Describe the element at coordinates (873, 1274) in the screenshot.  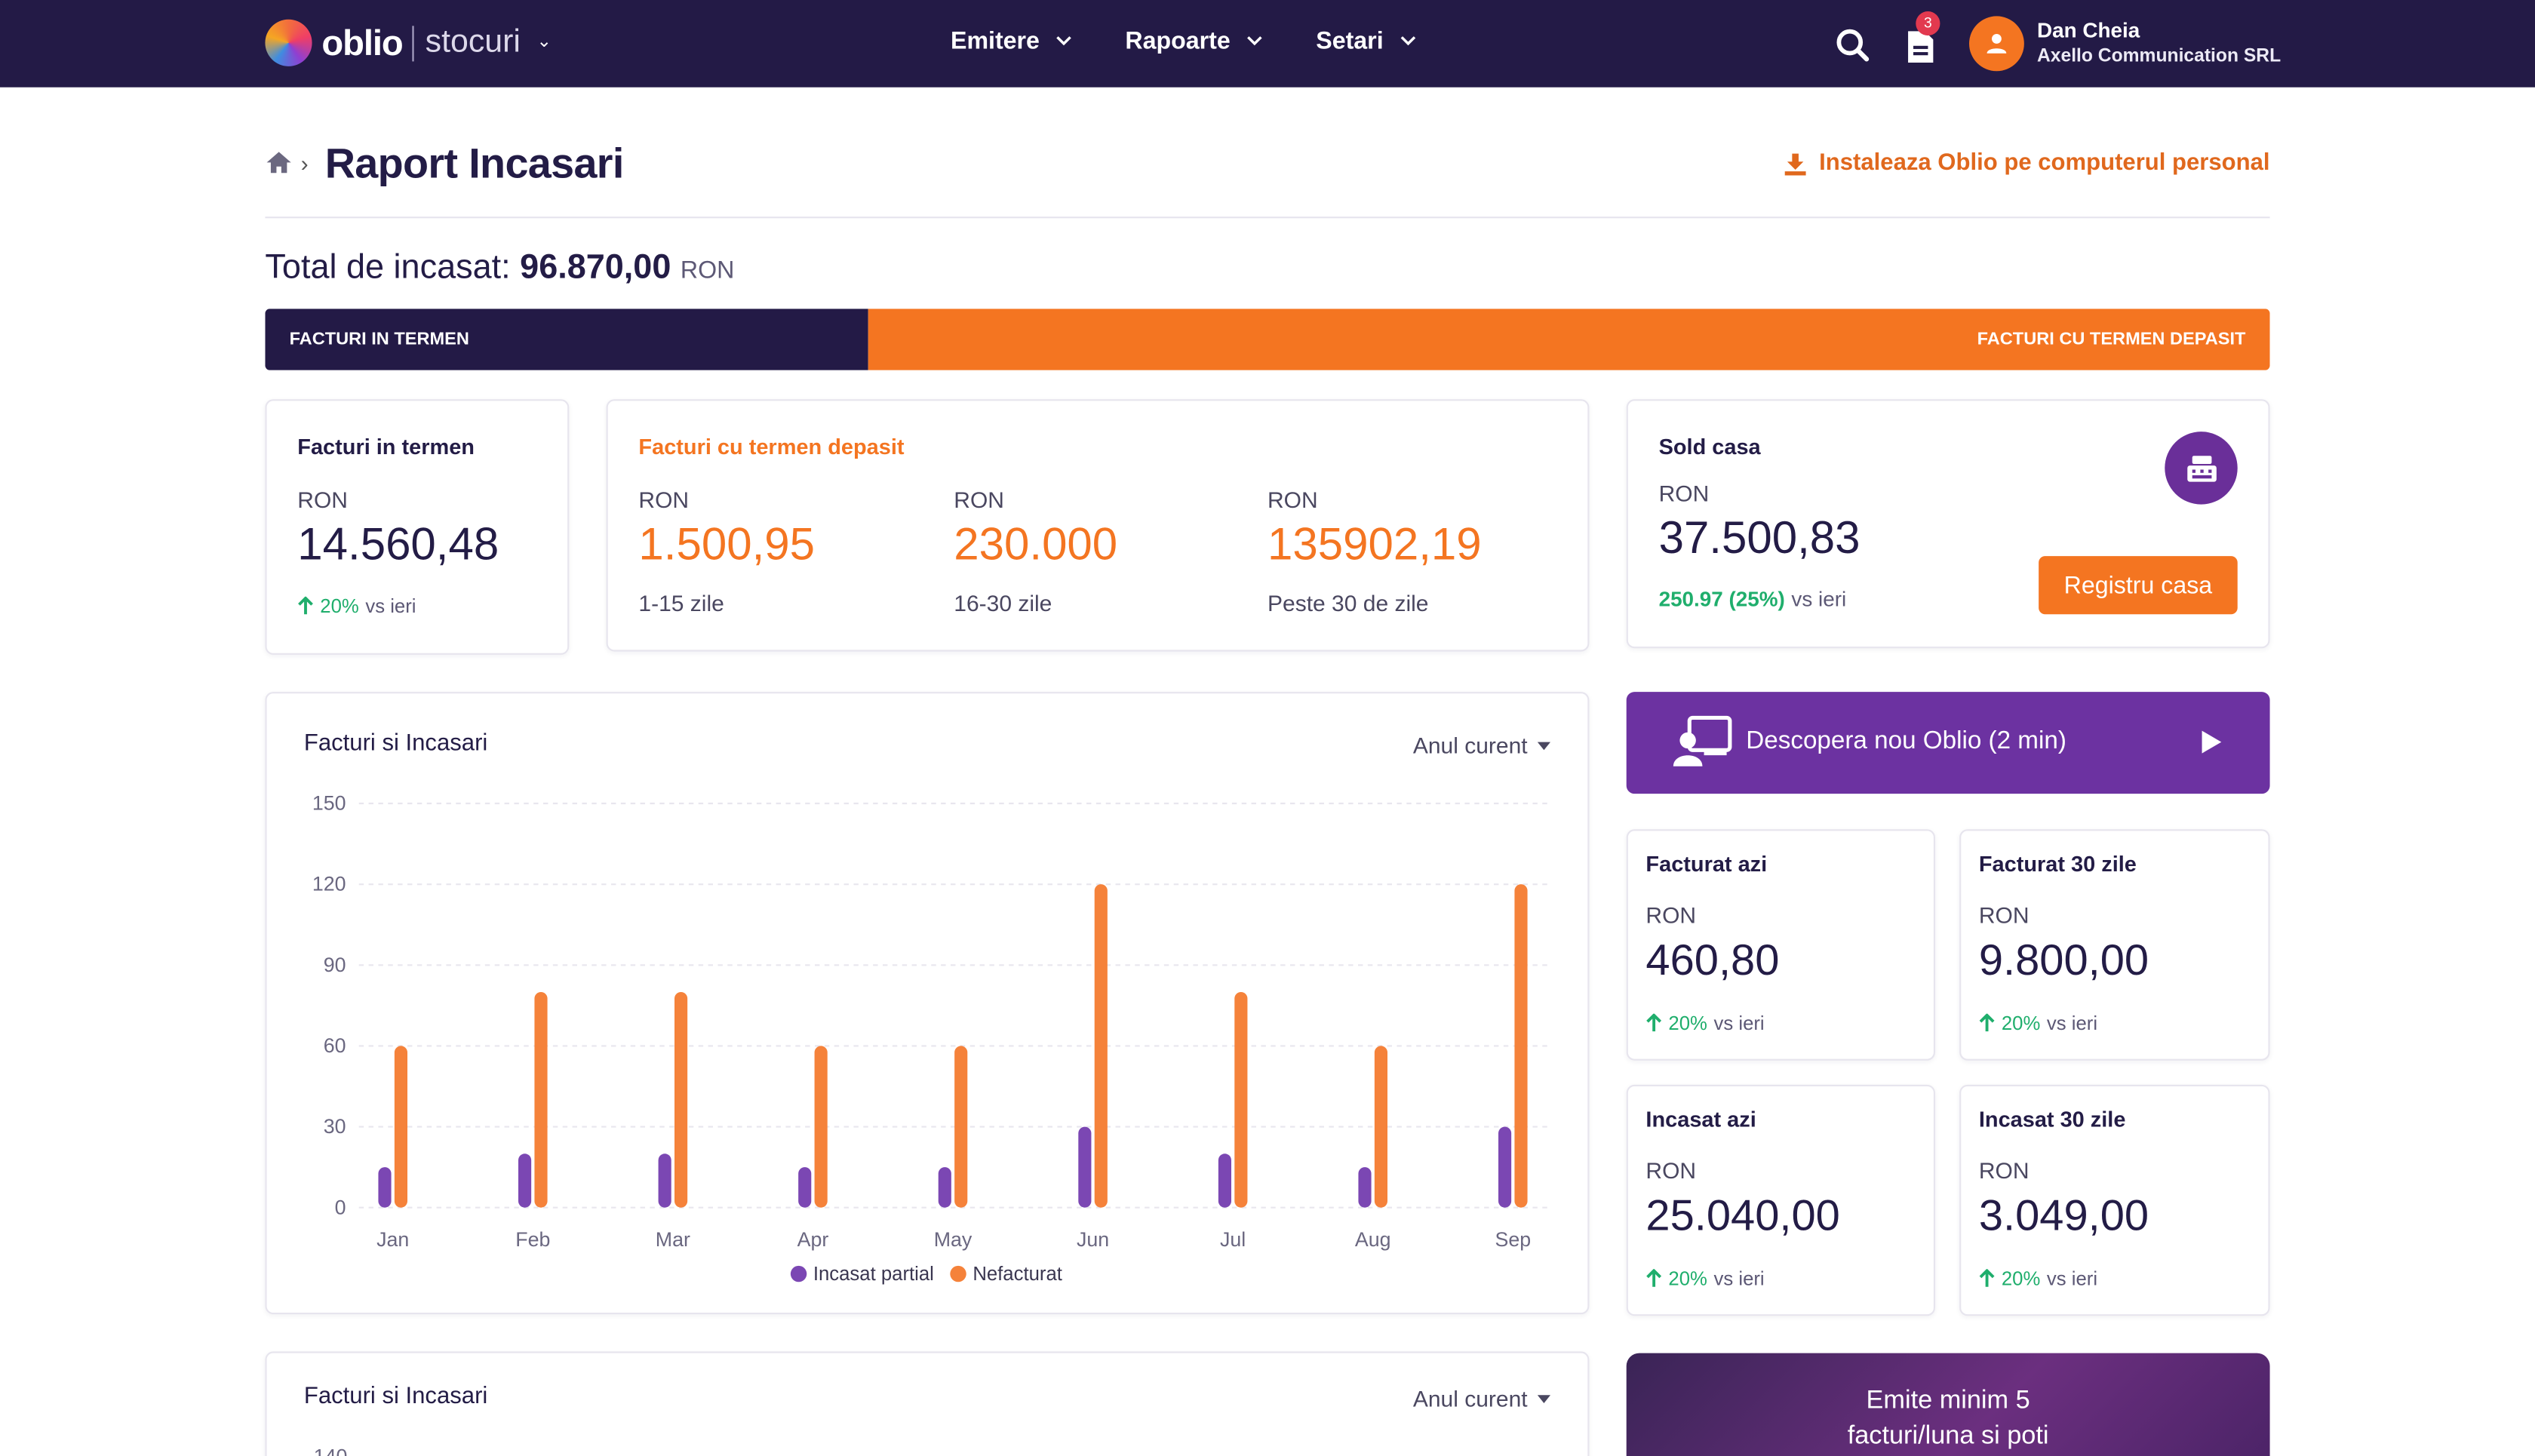
I see `legend-label: Incasat partial` at that location.